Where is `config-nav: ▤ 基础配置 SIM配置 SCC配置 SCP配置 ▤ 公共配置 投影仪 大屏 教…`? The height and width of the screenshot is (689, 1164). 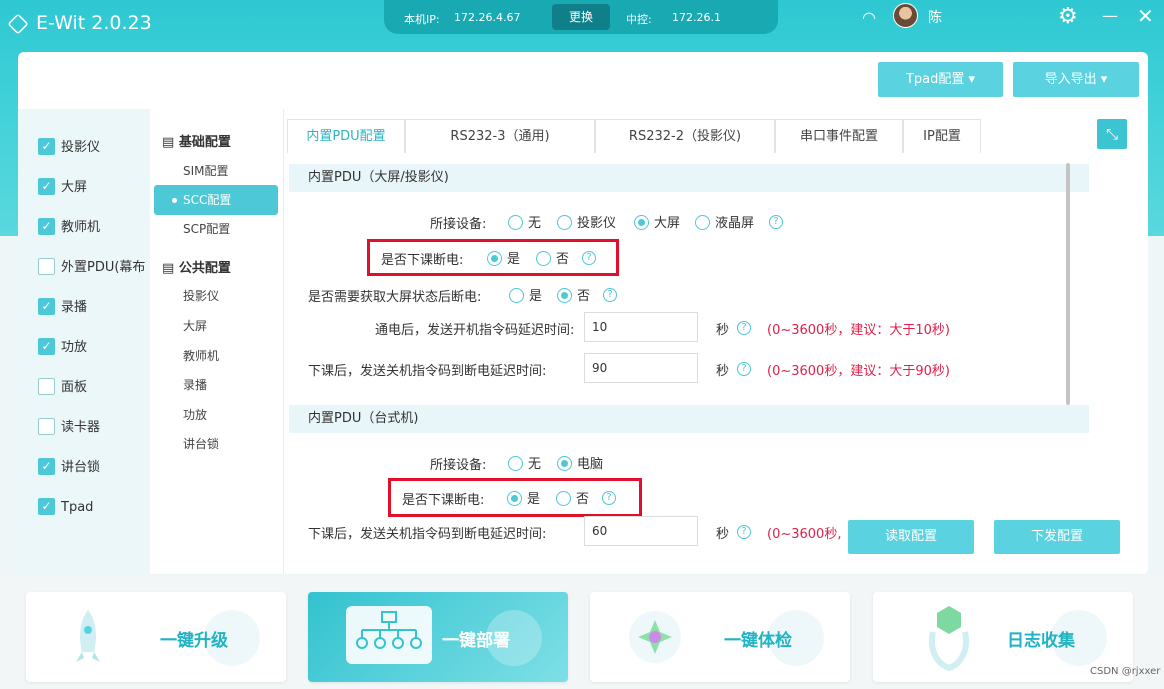 config-nav: ▤ 基础配置 SIM配置 SCC配置 SCP配置 ▤ 公共配置 投影仪 大屏 教… is located at coordinates (217, 341).